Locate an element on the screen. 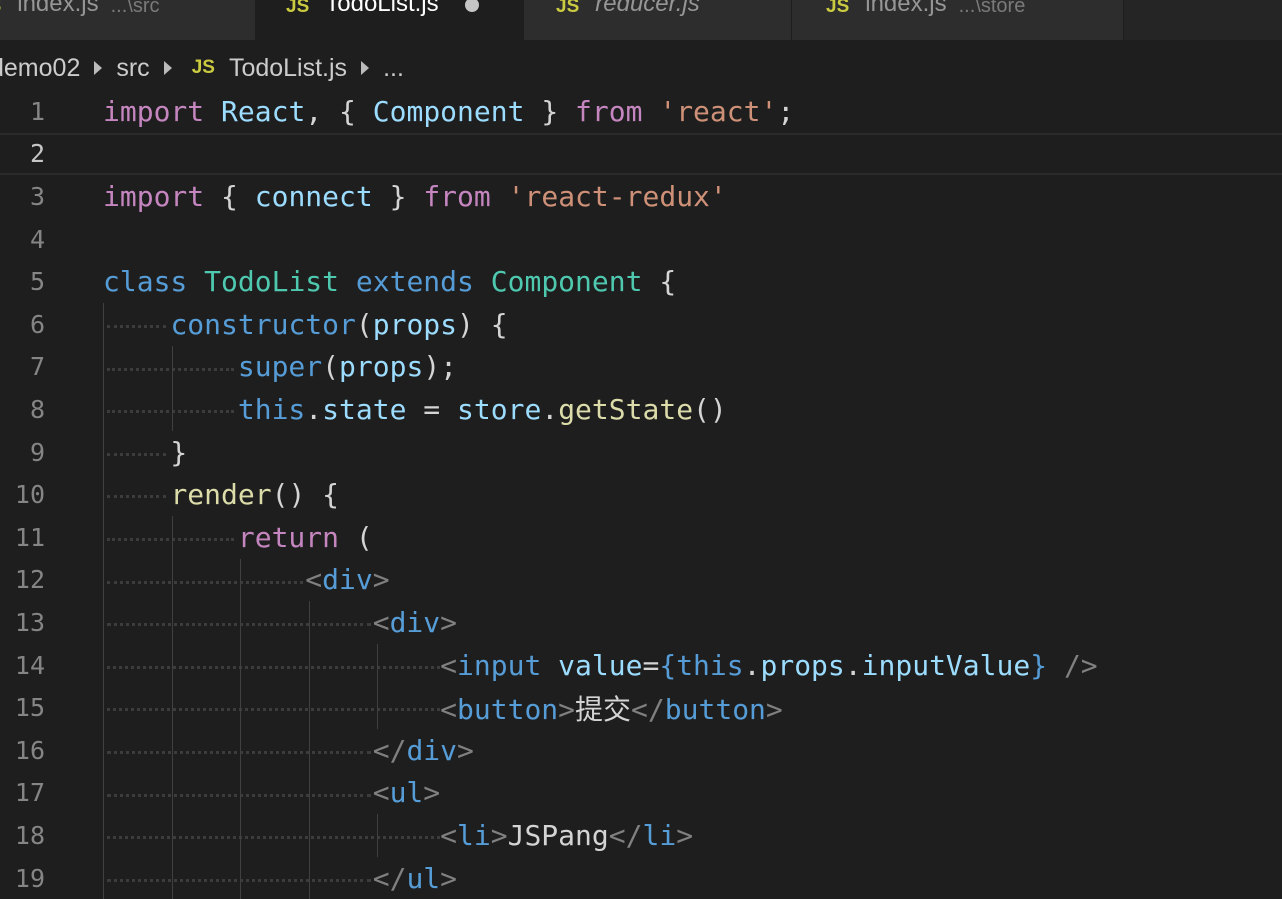 This screenshot has width=1282, height=899. code-text: <input value={this.props.inputValue} /> is located at coordinates (600, 665).